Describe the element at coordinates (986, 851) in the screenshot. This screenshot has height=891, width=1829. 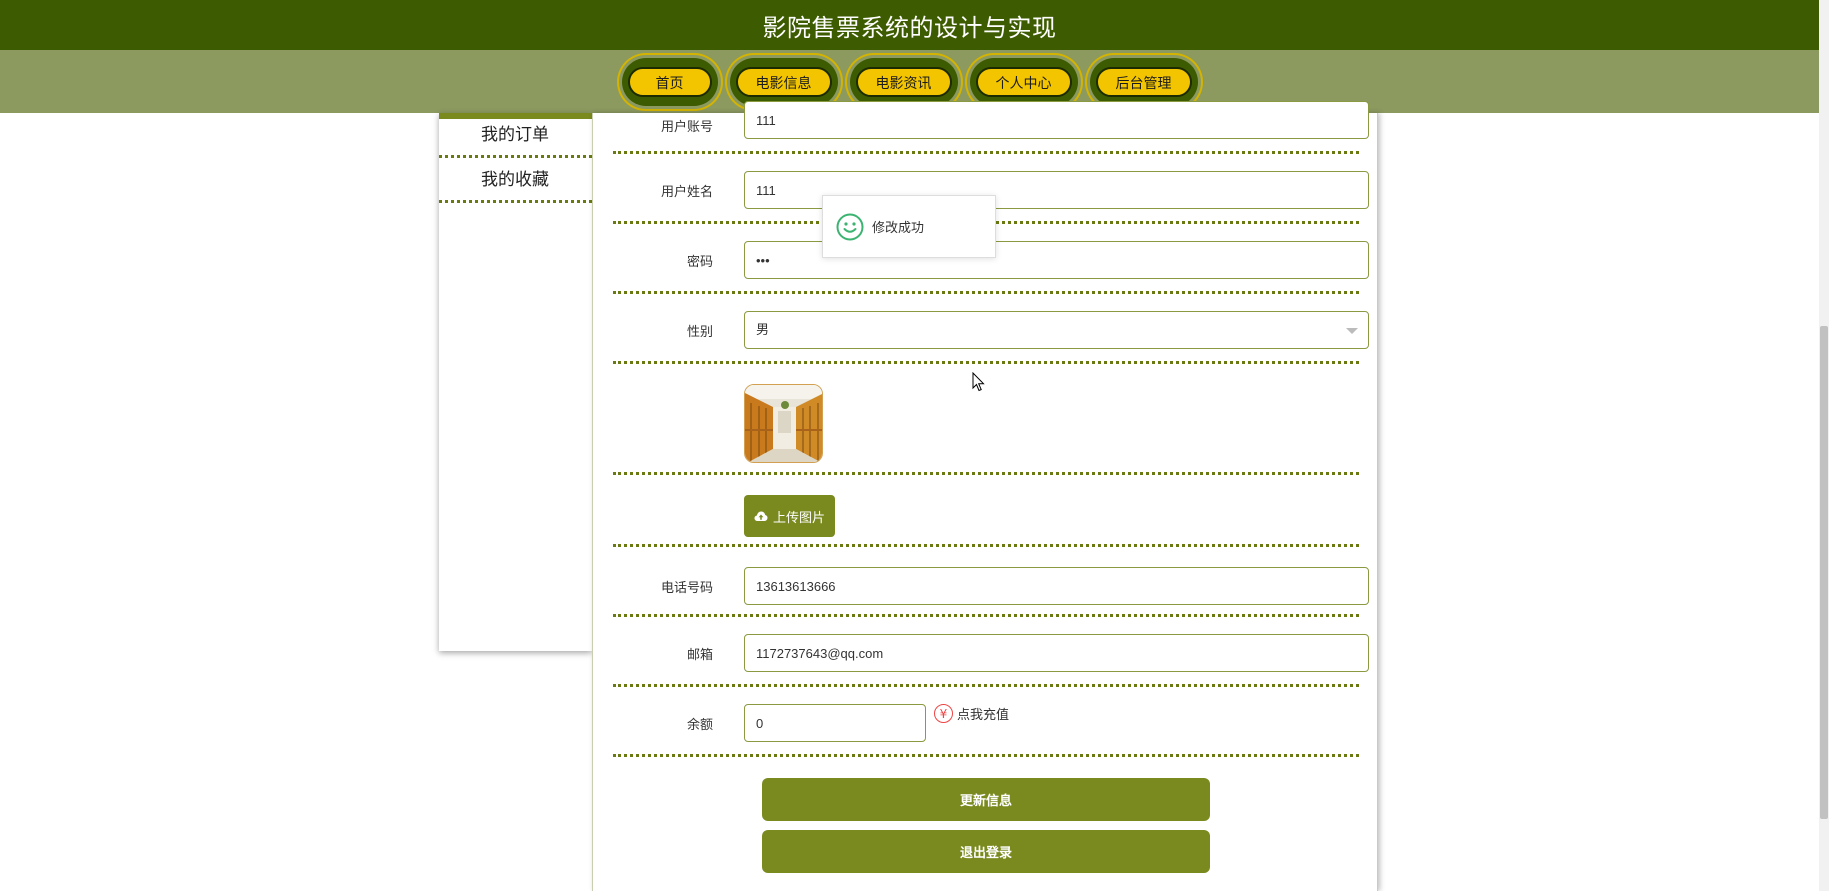
I see `logout-button: 退出登录` at that location.